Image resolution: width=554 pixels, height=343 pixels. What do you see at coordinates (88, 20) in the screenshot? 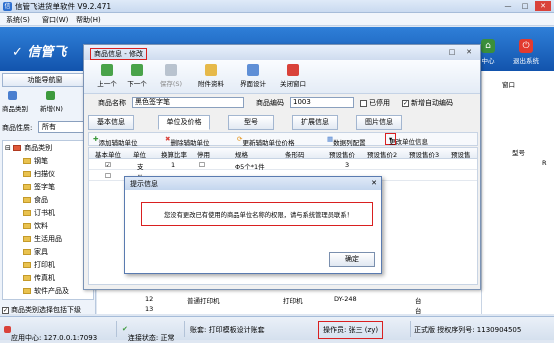
I see `menu-help: 帮助(H)` at bounding box center [88, 20].